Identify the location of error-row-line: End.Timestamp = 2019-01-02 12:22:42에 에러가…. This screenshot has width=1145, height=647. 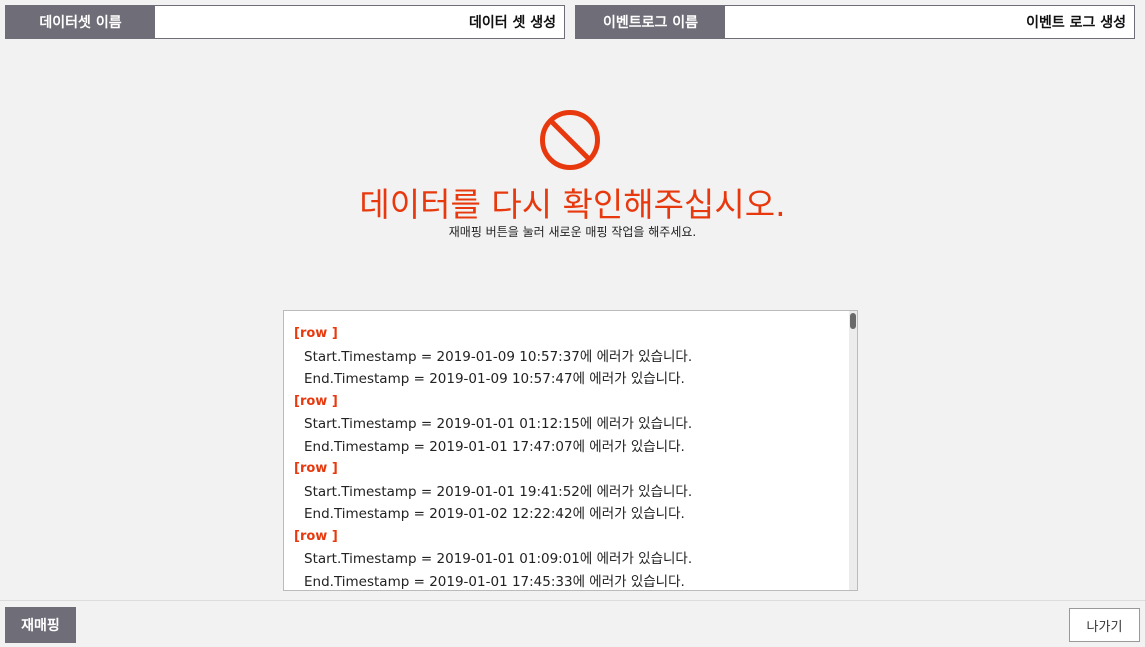
(494, 514).